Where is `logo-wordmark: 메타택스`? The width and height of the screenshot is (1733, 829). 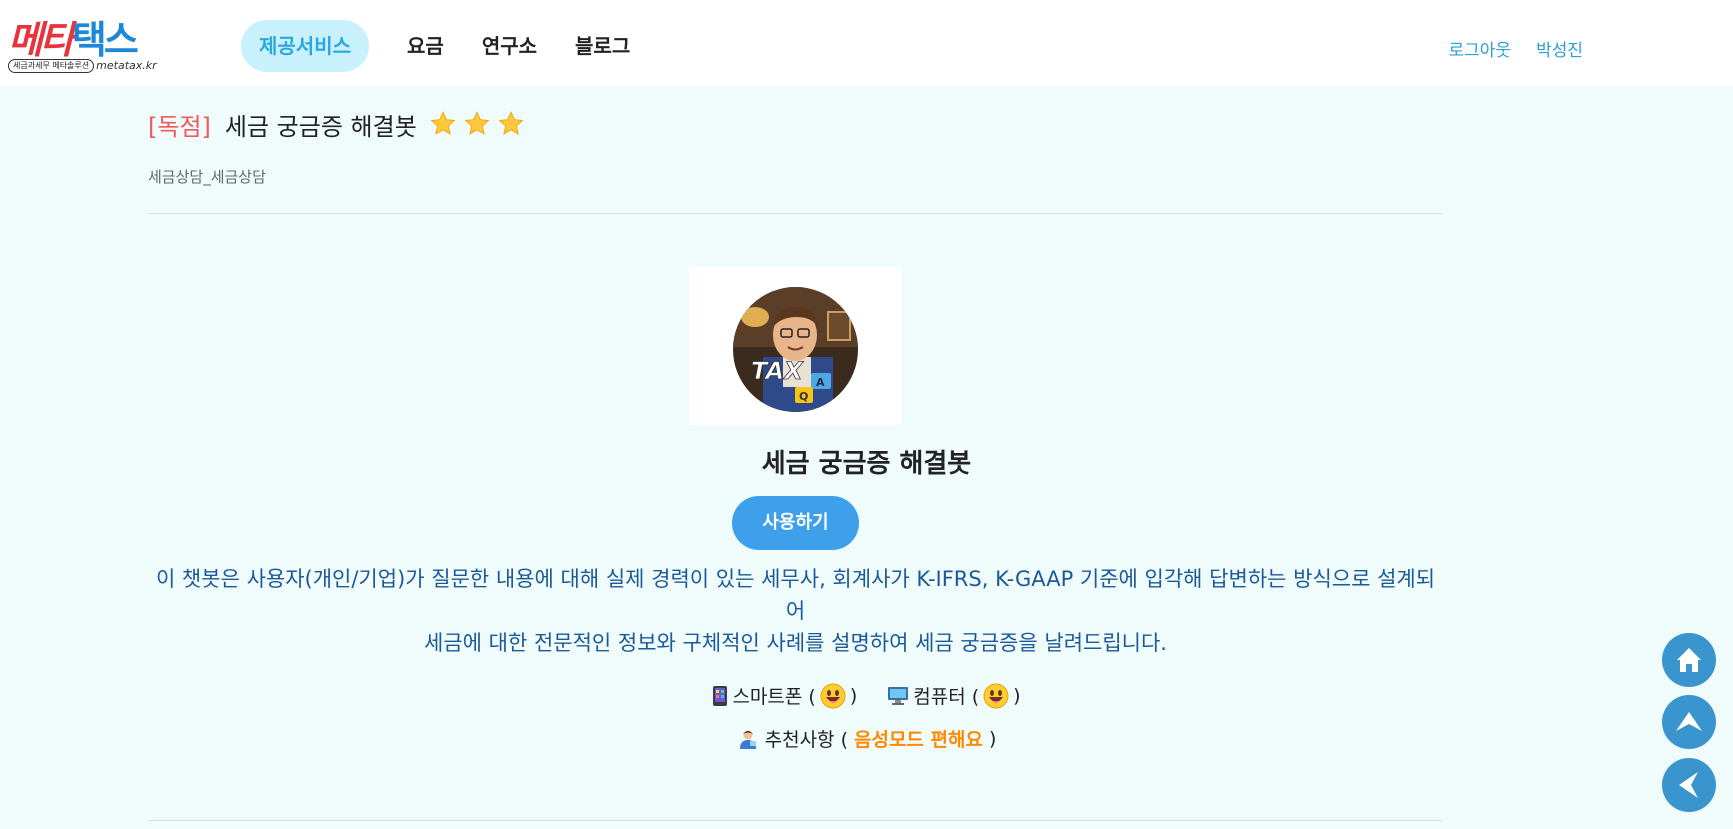 logo-wordmark: 메타택스 is located at coordinates (73, 40).